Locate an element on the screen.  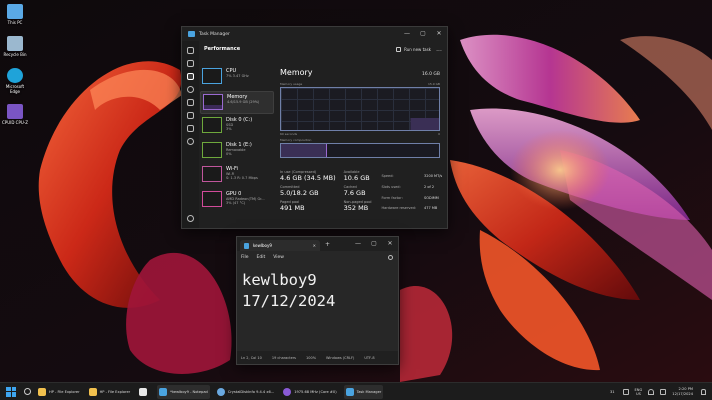
start-button is located at coordinates (11, 391).